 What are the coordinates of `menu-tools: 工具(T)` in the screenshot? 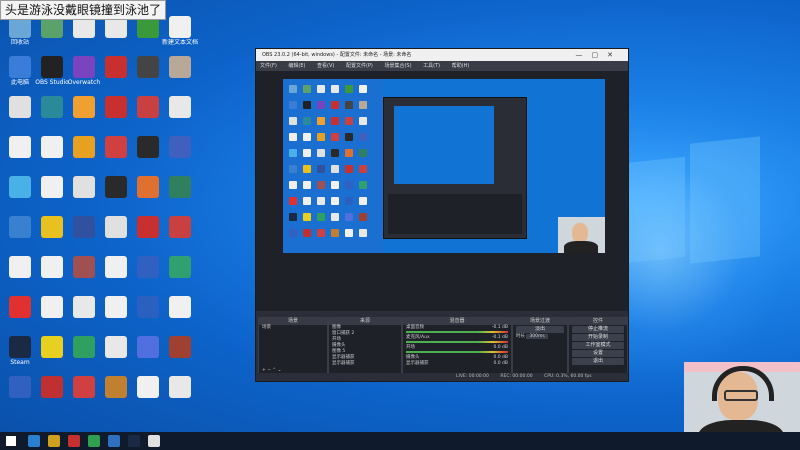 It's located at (431, 66).